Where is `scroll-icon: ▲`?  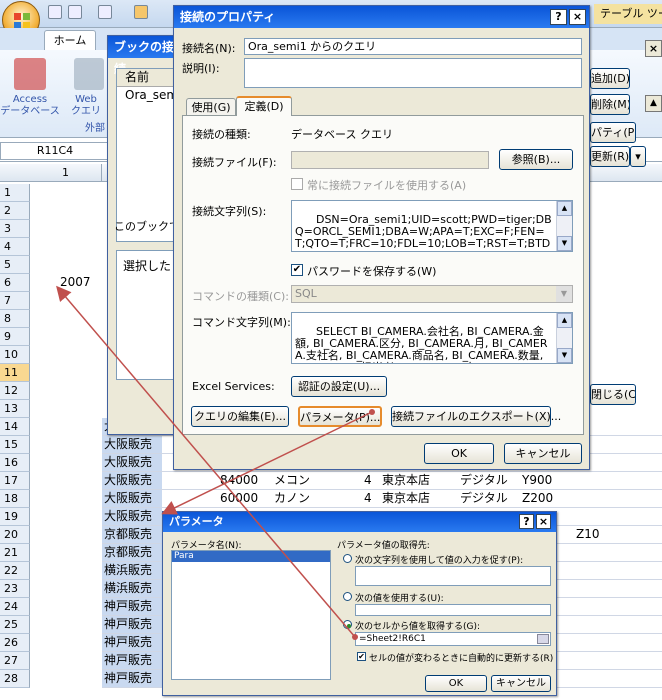
scroll-icon: ▲ is located at coordinates (653, 103).